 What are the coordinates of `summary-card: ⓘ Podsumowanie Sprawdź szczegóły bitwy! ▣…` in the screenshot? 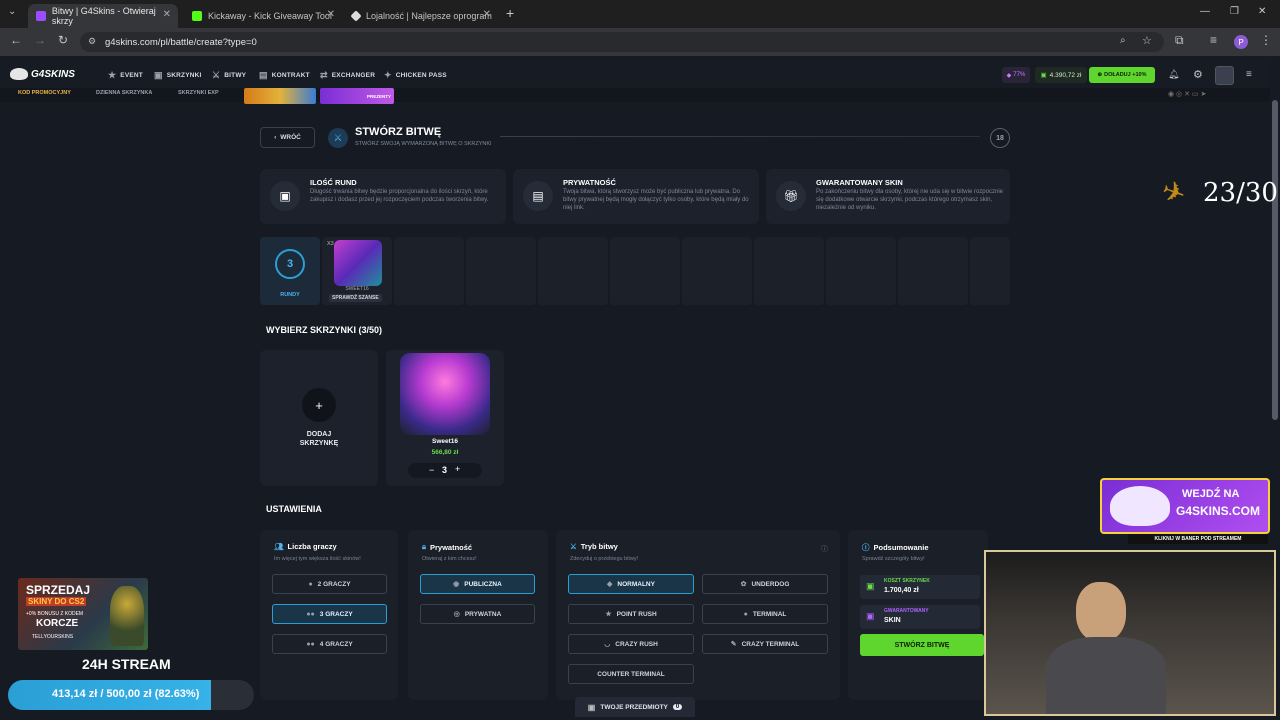 It's located at (918, 615).